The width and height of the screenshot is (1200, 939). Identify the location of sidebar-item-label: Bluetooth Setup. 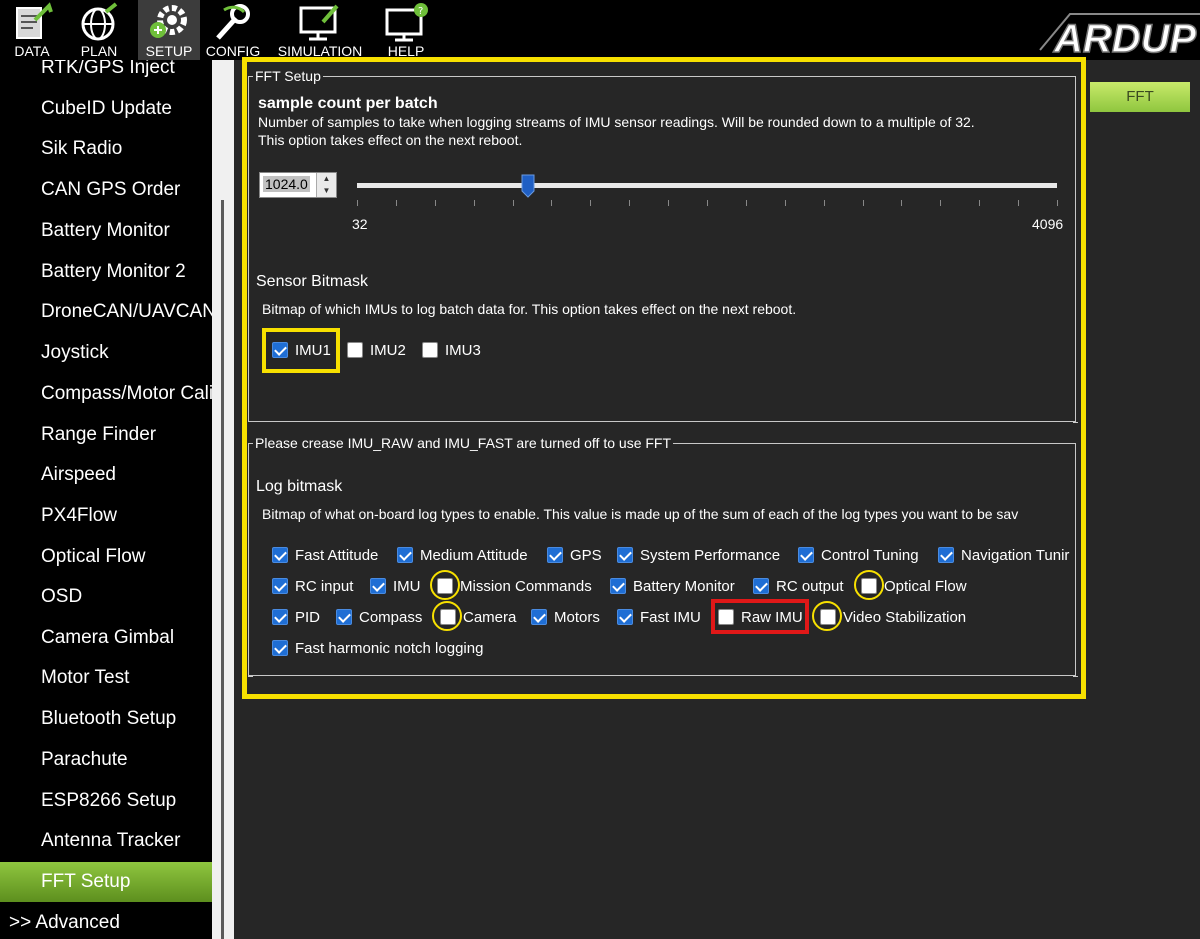
(109, 718).